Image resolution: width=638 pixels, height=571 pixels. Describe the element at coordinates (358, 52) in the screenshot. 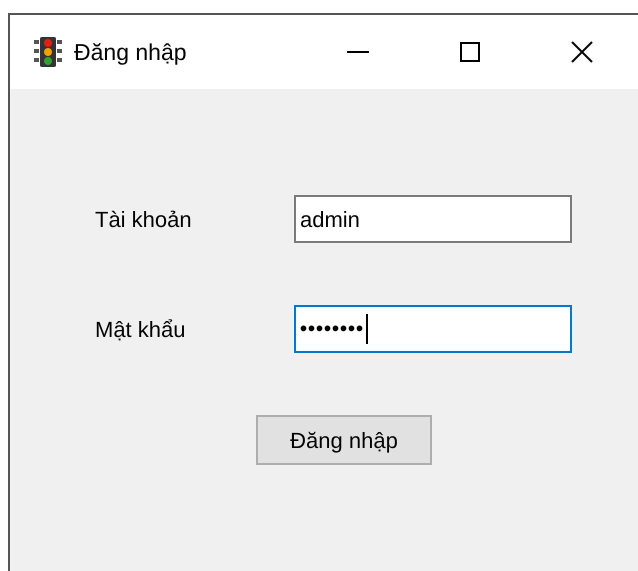

I see `minimize-icon` at that location.